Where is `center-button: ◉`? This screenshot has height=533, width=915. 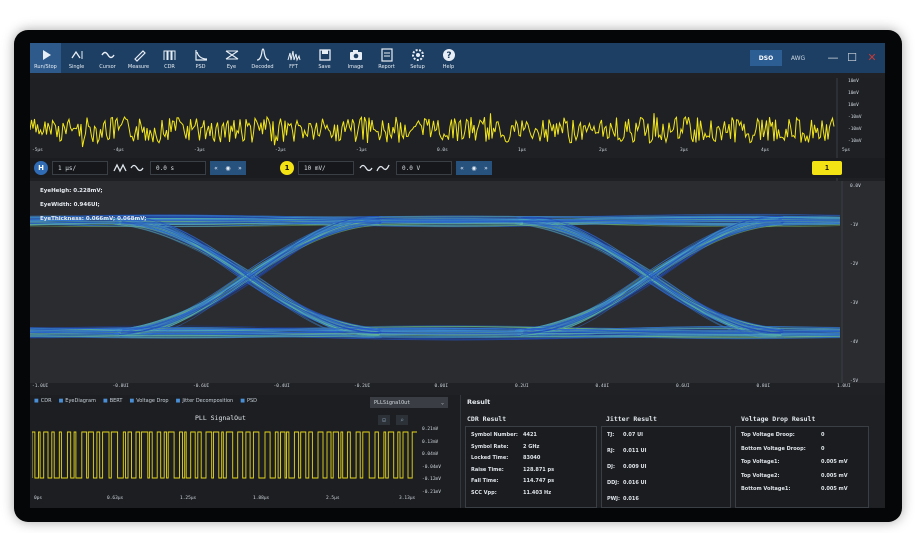 center-button: ◉ is located at coordinates (228, 168).